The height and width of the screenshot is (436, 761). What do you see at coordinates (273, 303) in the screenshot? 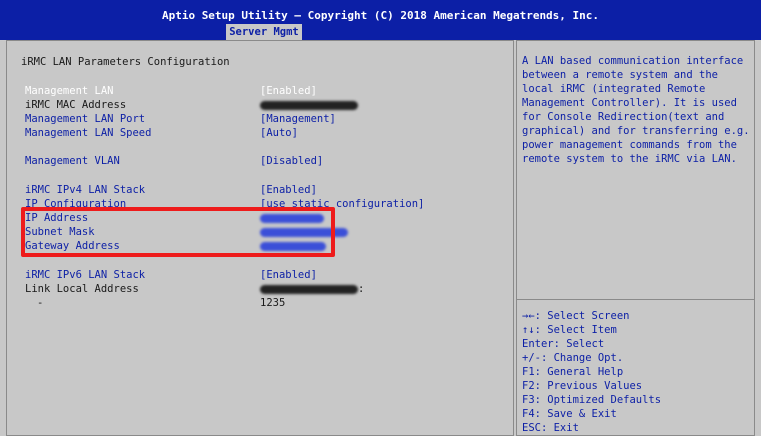
I see `setting-value: 1235` at bounding box center [273, 303].